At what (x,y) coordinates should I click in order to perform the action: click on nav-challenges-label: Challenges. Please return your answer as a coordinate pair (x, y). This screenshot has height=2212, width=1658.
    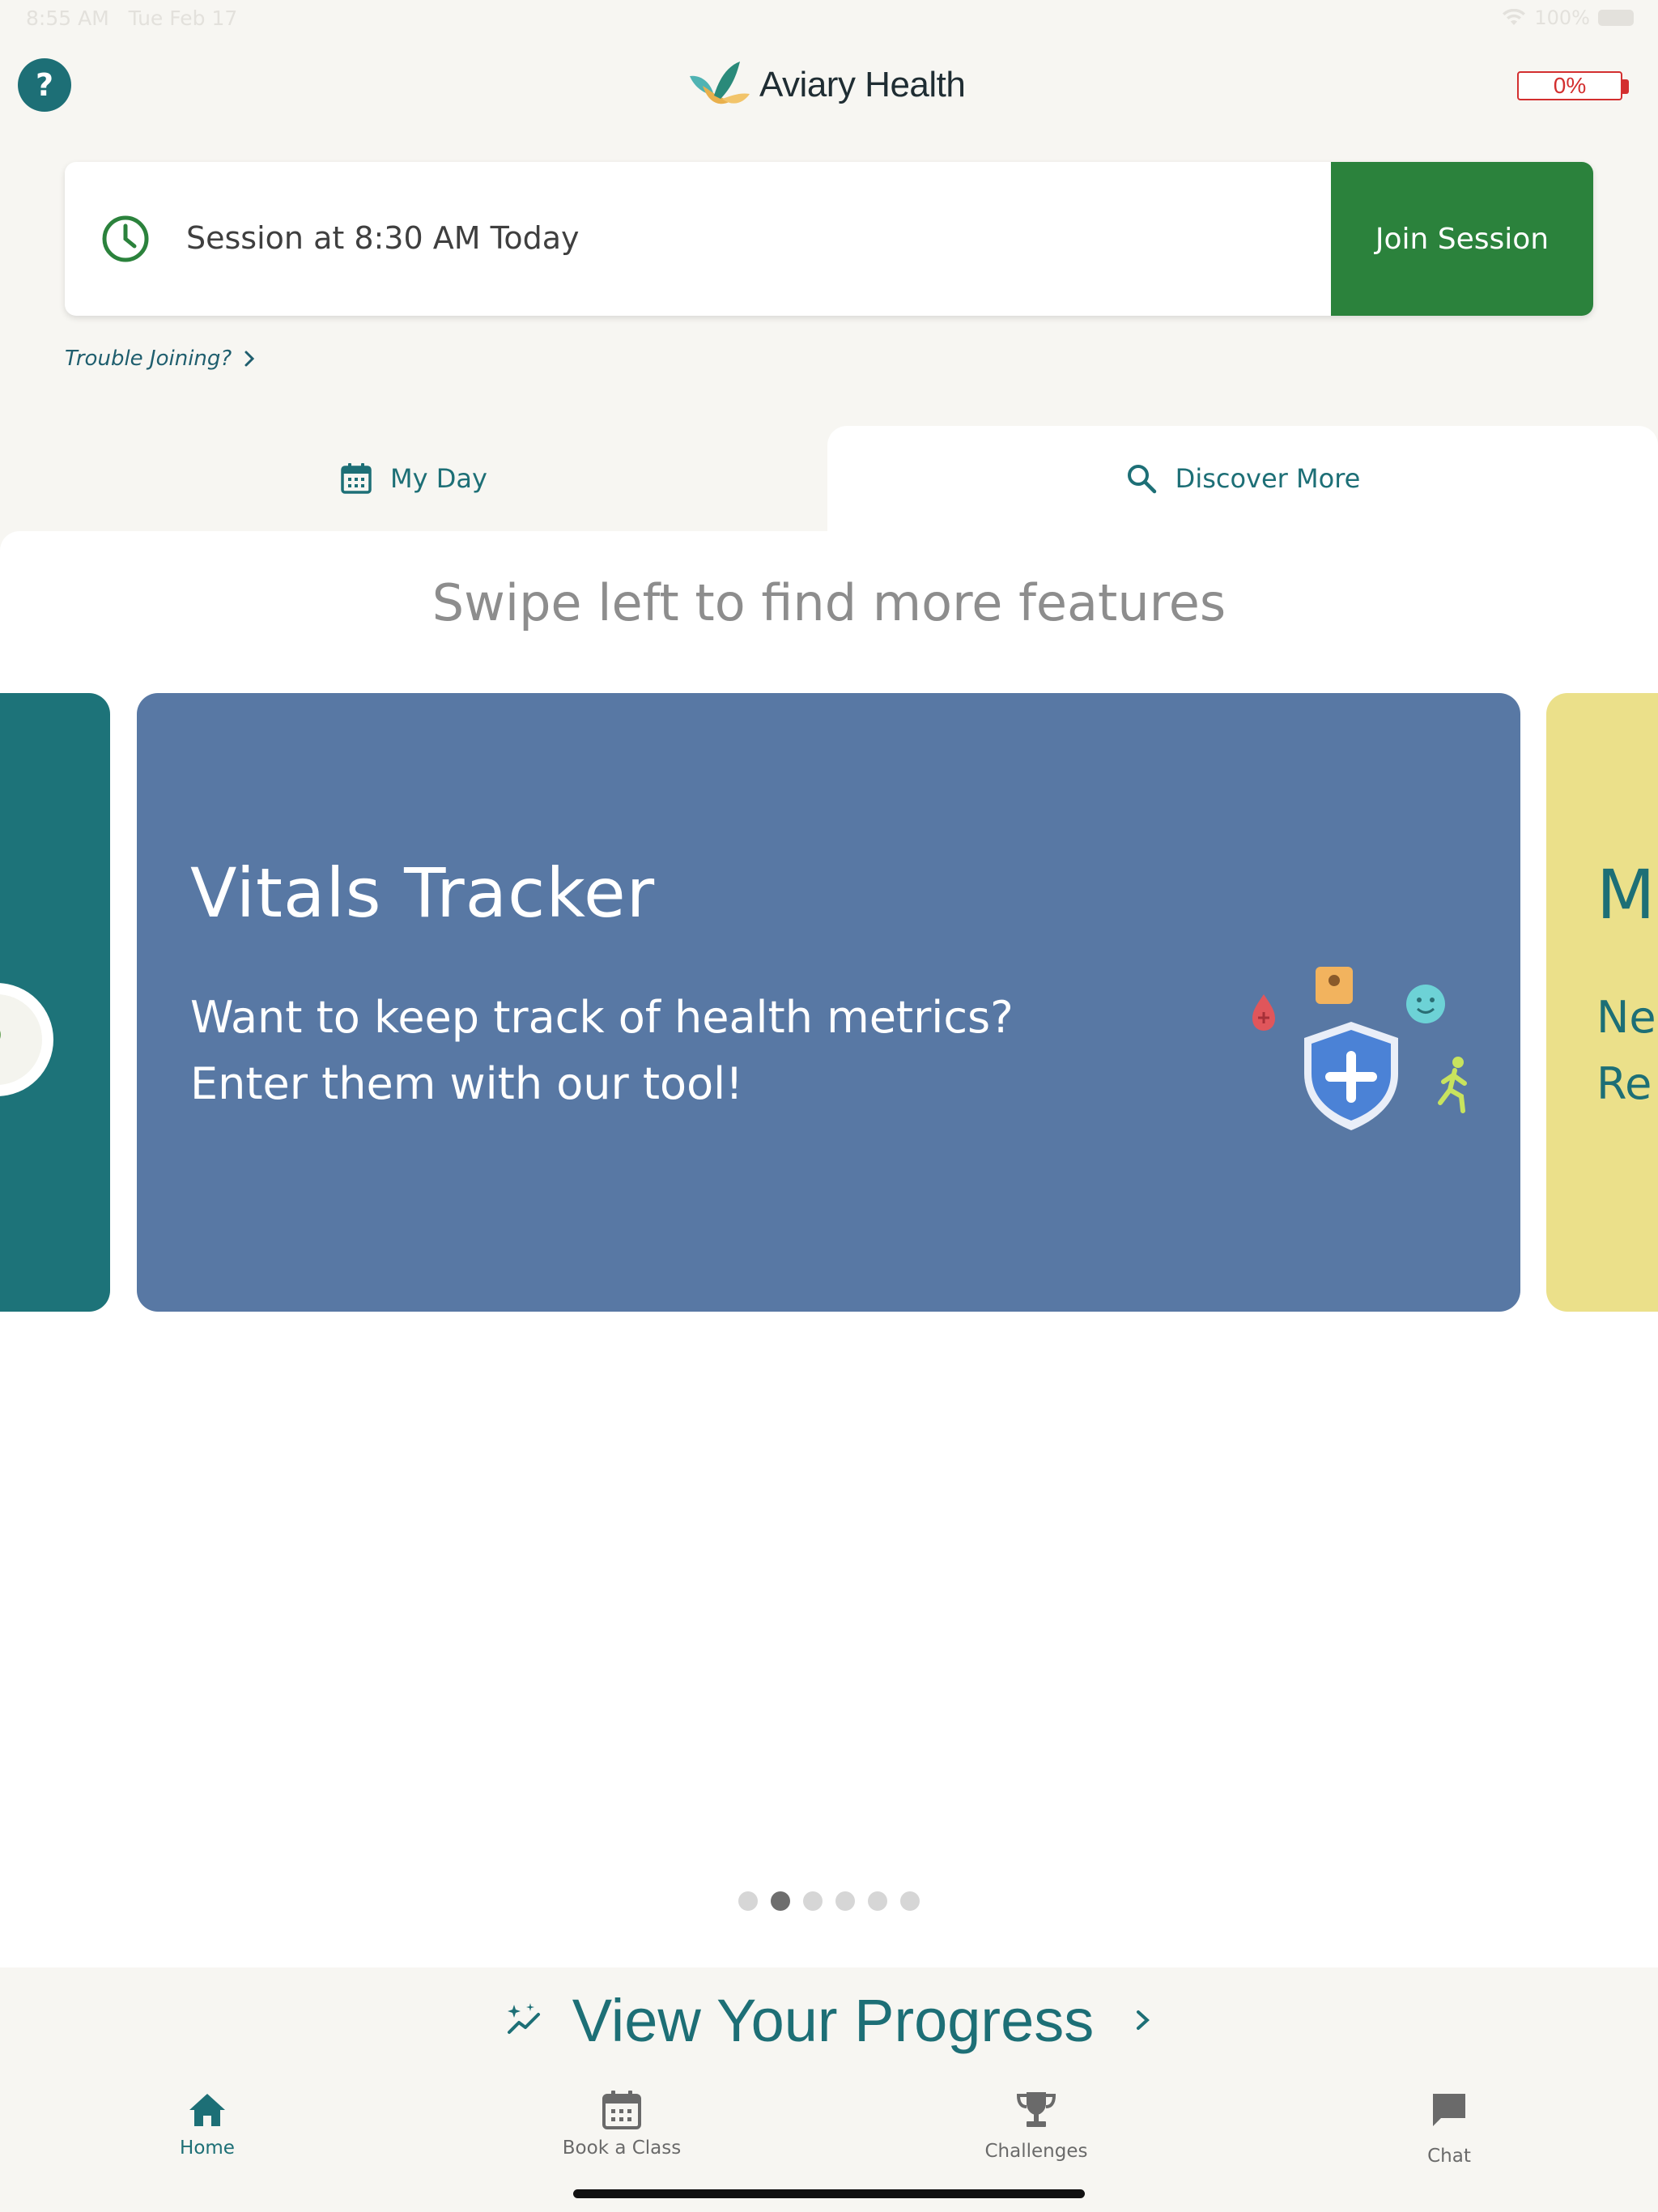
    Looking at the image, I should click on (1036, 2151).